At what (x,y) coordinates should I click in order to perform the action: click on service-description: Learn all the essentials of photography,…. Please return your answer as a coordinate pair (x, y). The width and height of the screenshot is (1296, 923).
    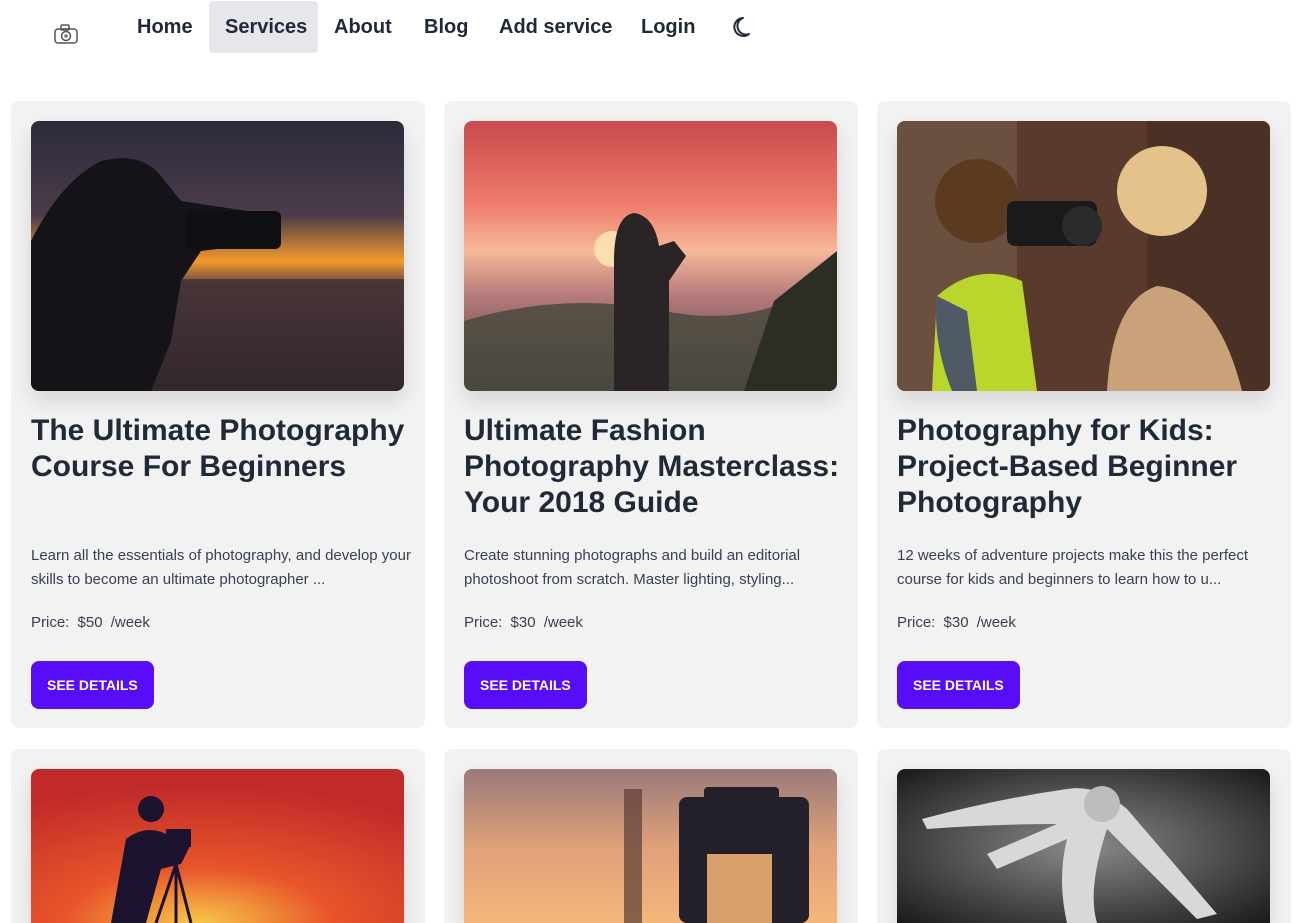
    Looking at the image, I should click on (221, 567).